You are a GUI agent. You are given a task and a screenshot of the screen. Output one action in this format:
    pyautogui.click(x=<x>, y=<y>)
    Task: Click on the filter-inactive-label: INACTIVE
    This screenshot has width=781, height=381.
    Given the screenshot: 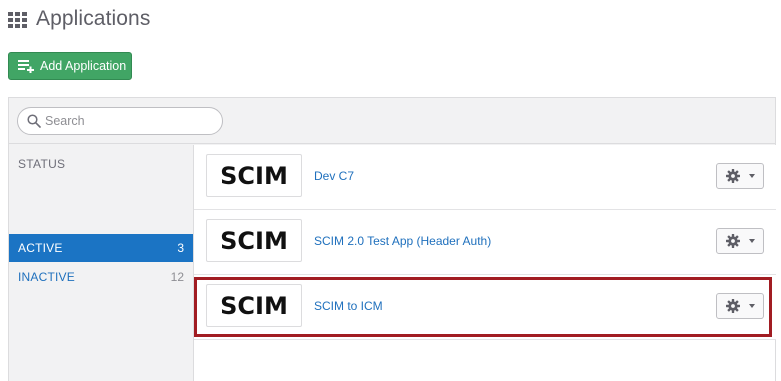 What is the action you would take?
    pyautogui.click(x=46, y=277)
    